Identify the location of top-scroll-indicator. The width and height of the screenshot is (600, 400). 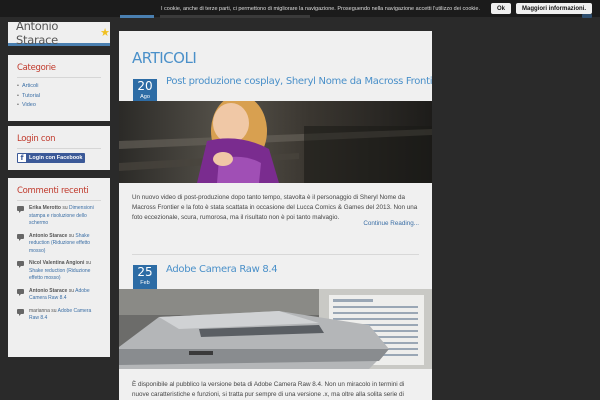
(587, 16).